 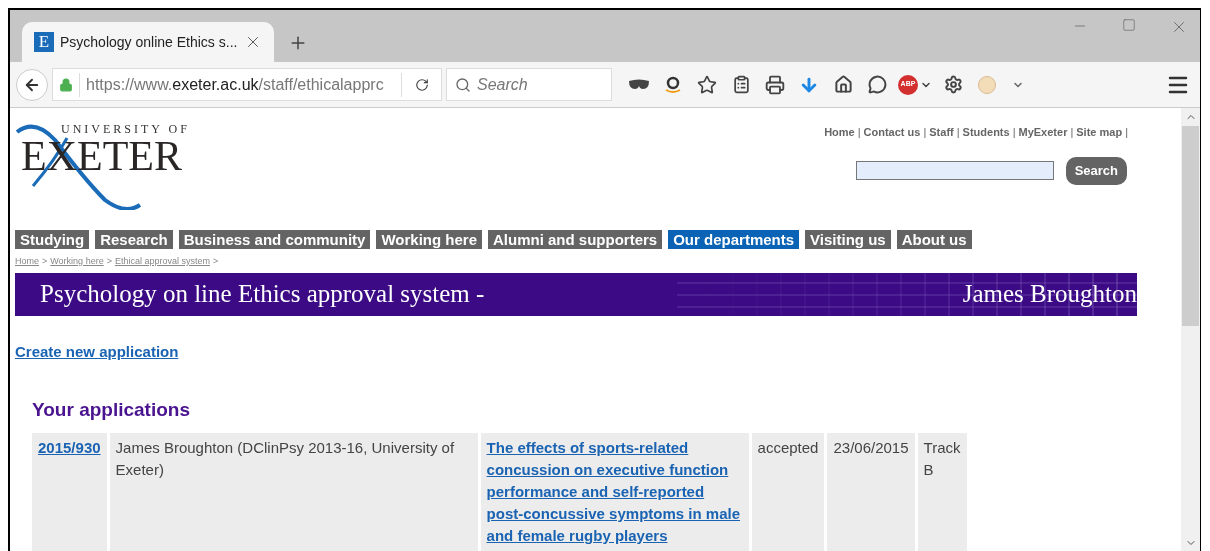 I want to click on nav-tab: Studying, so click(x=52, y=239).